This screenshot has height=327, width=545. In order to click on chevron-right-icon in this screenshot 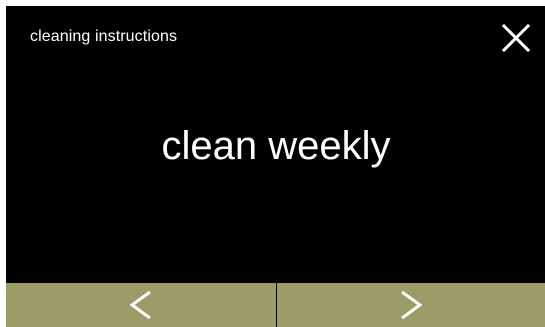, I will do `click(412, 305)`.